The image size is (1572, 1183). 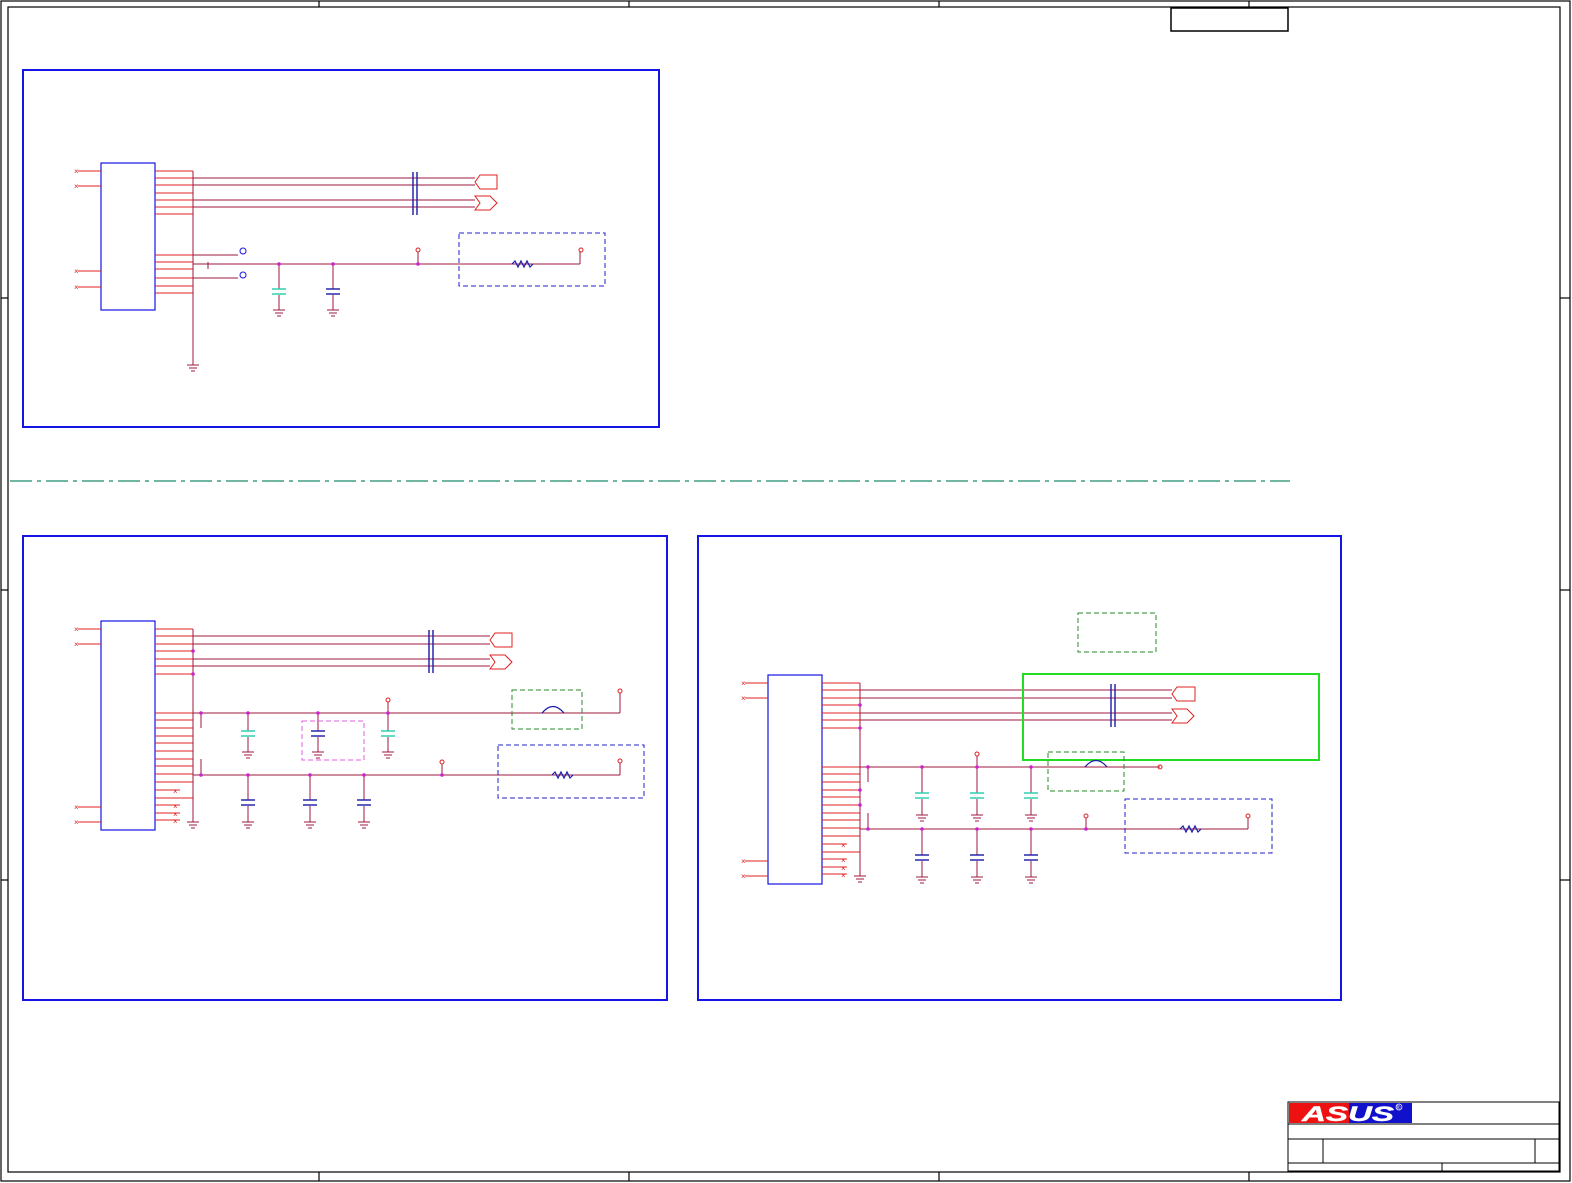 What do you see at coordinates (1117, 632) in the screenshot?
I see `label-box-green` at bounding box center [1117, 632].